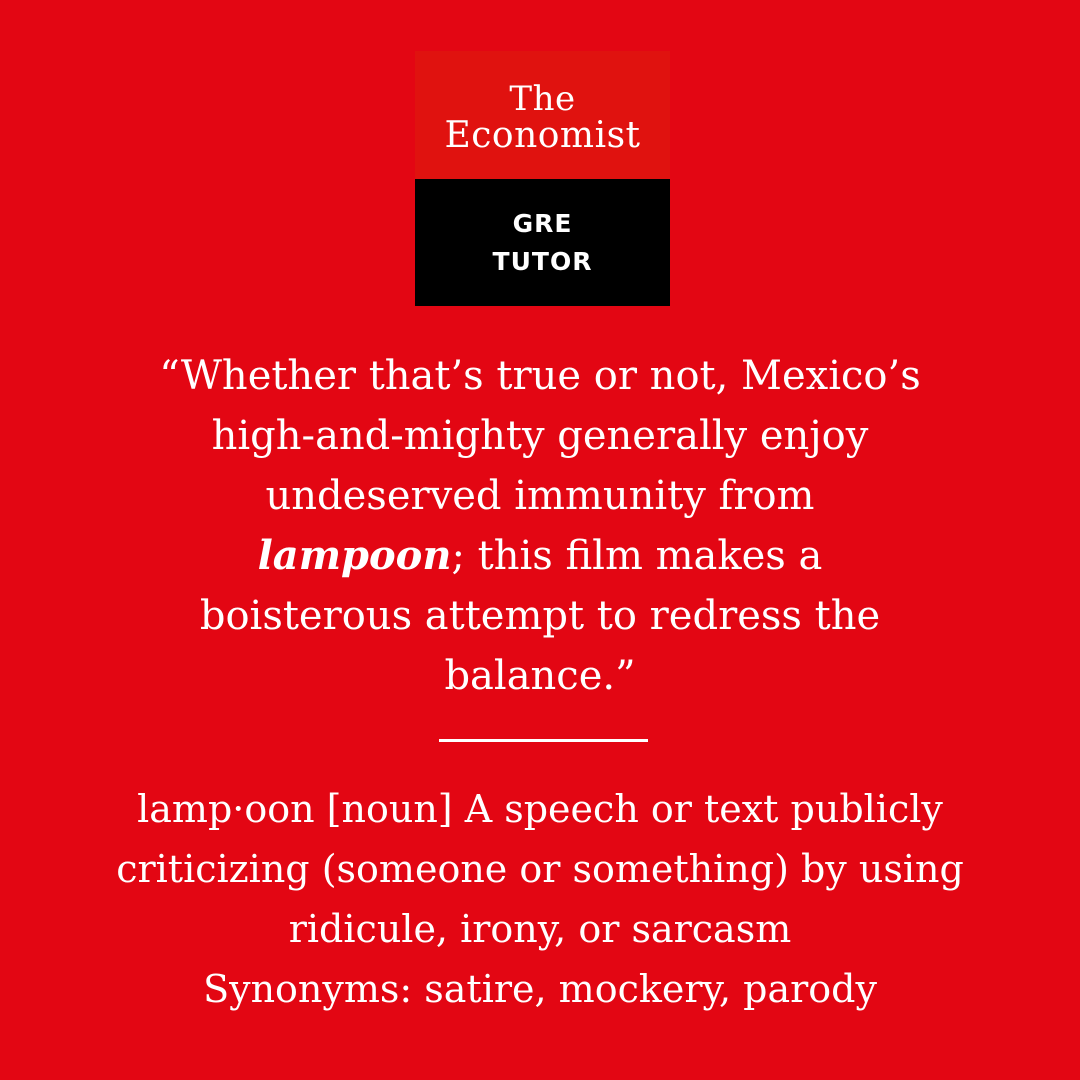 The height and width of the screenshot is (1080, 1080). I want to click on logo-tutor-text: TUTOR, so click(542, 261).